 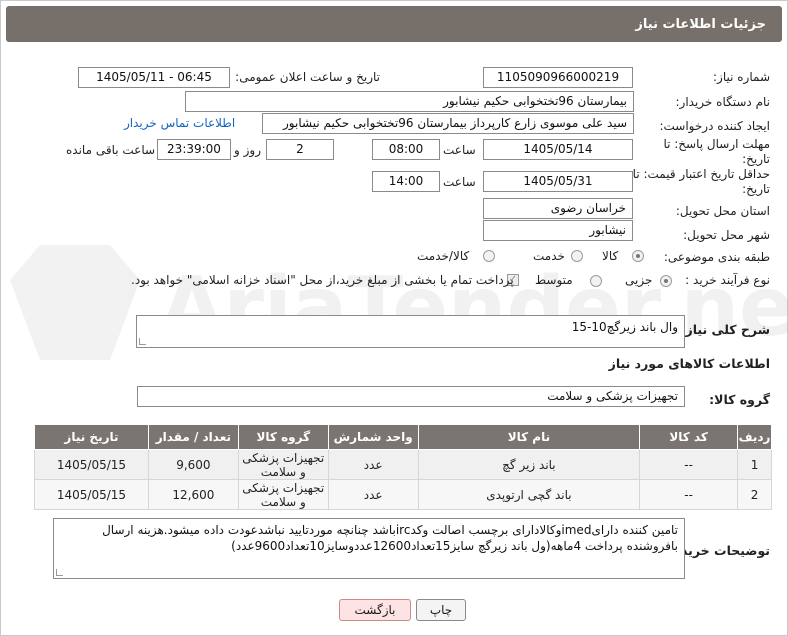 I want to click on delivery-city-field: نیشابور, so click(x=558, y=230).